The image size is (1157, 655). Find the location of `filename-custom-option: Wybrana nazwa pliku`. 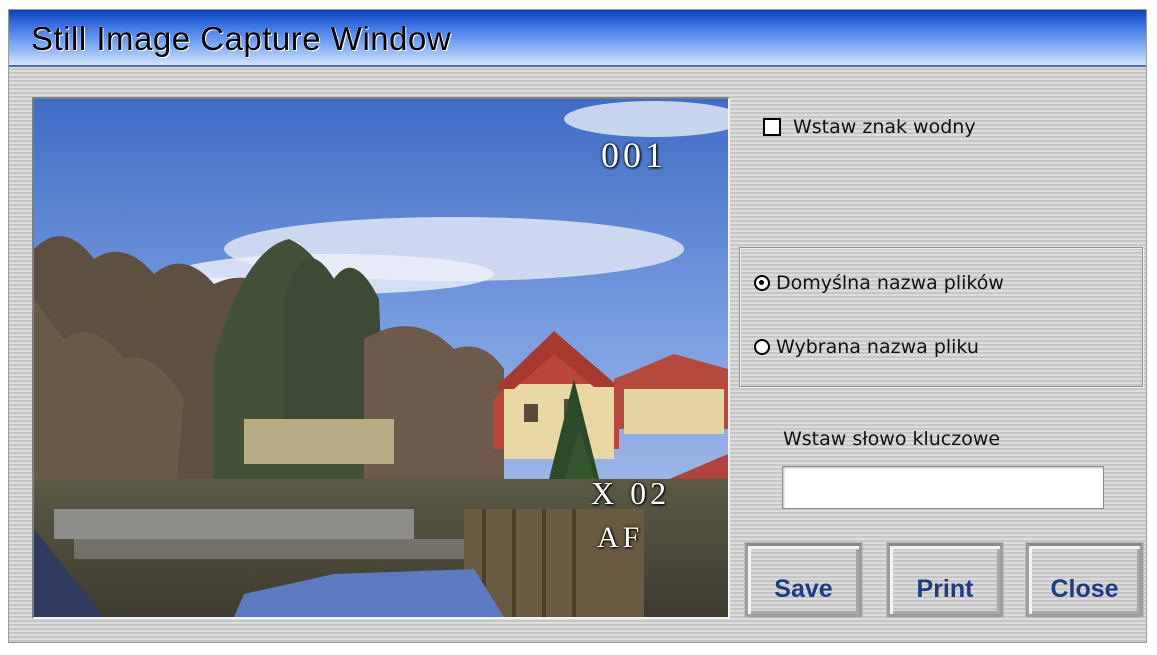

filename-custom-option: Wybrana nazwa pliku is located at coordinates (866, 347).